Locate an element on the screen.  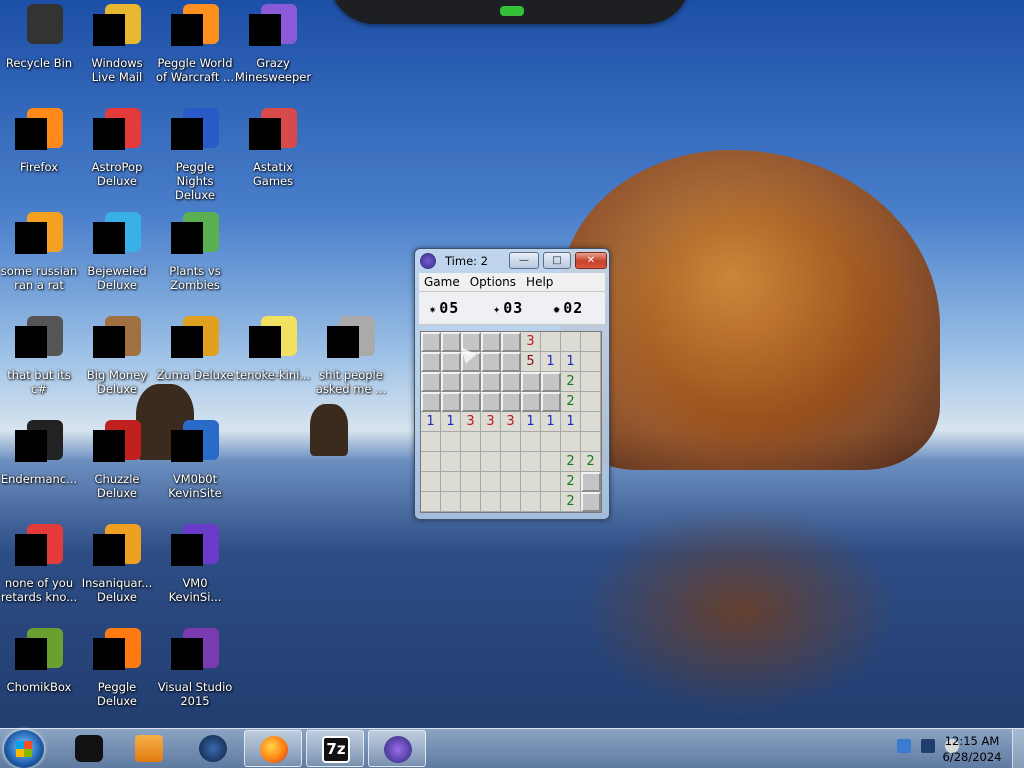
menu-options: Options is located at coordinates (493, 282).